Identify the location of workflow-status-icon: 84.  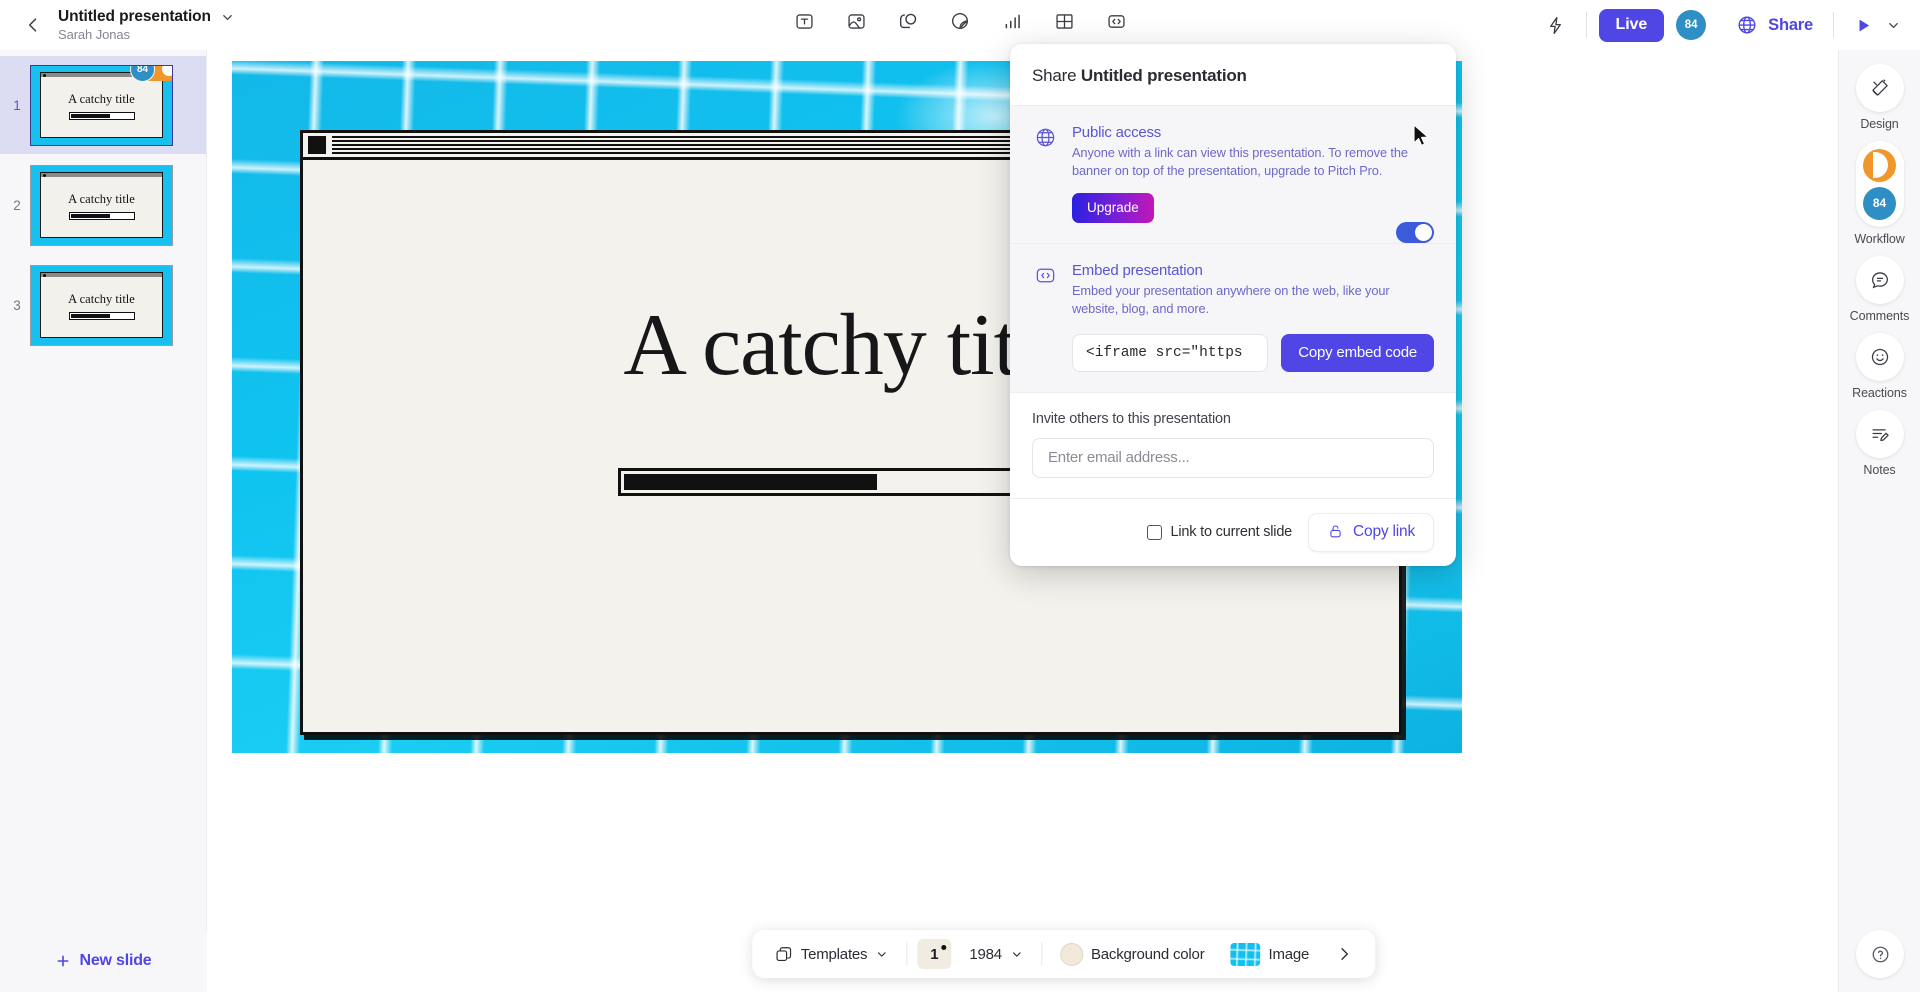
(1879, 184).